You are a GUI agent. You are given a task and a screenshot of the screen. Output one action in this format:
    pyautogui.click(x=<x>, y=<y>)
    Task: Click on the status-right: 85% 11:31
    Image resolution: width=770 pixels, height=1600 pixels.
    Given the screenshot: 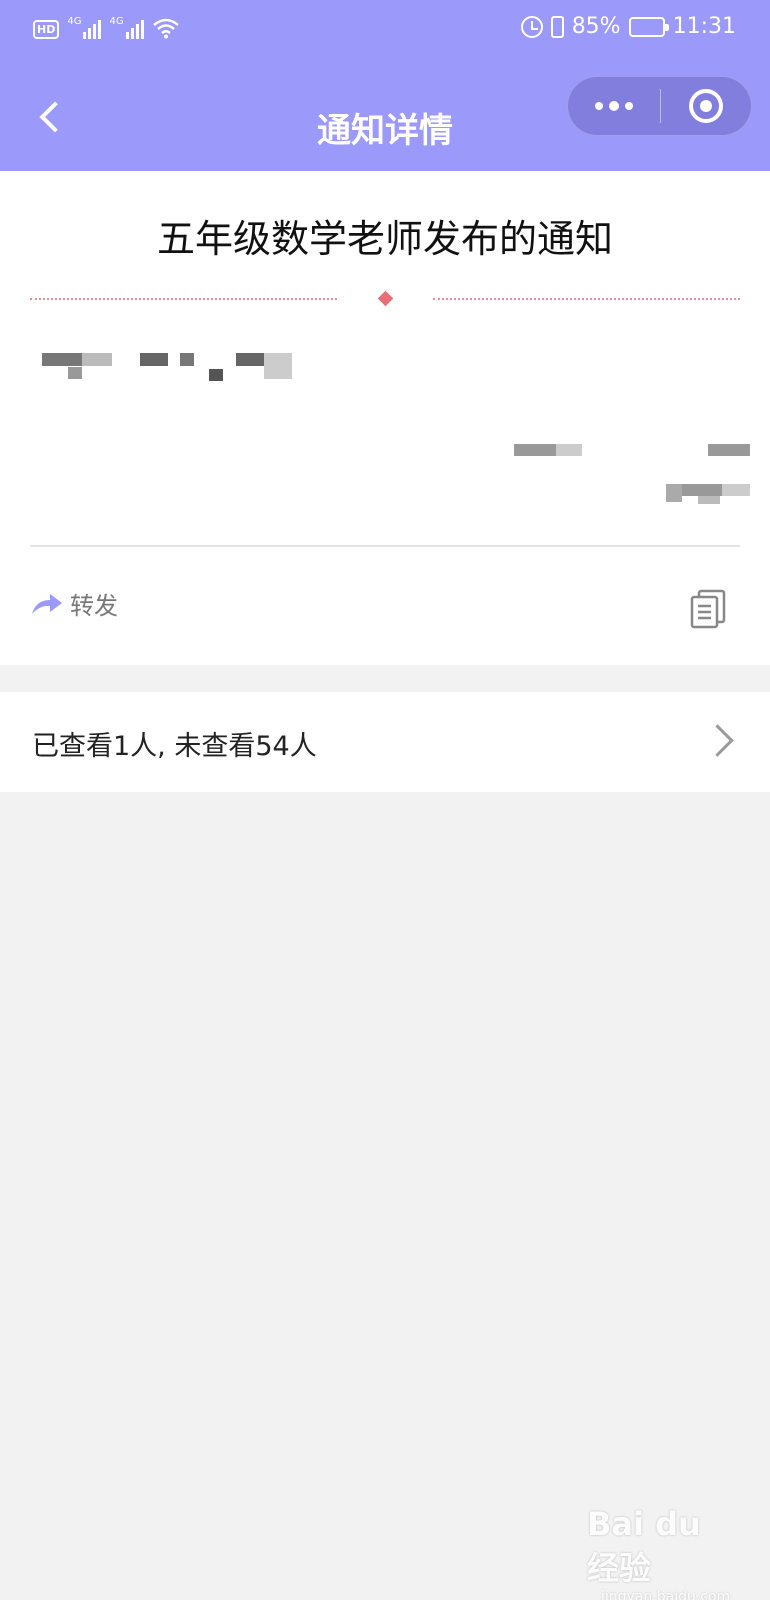 What is the action you would take?
    pyautogui.click(x=628, y=26)
    